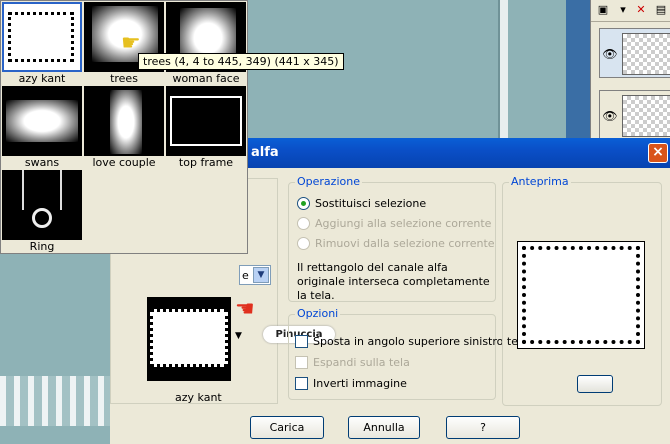 This screenshot has width=670, height=444. I want to click on dialog-title: alfa, so click(265, 152).